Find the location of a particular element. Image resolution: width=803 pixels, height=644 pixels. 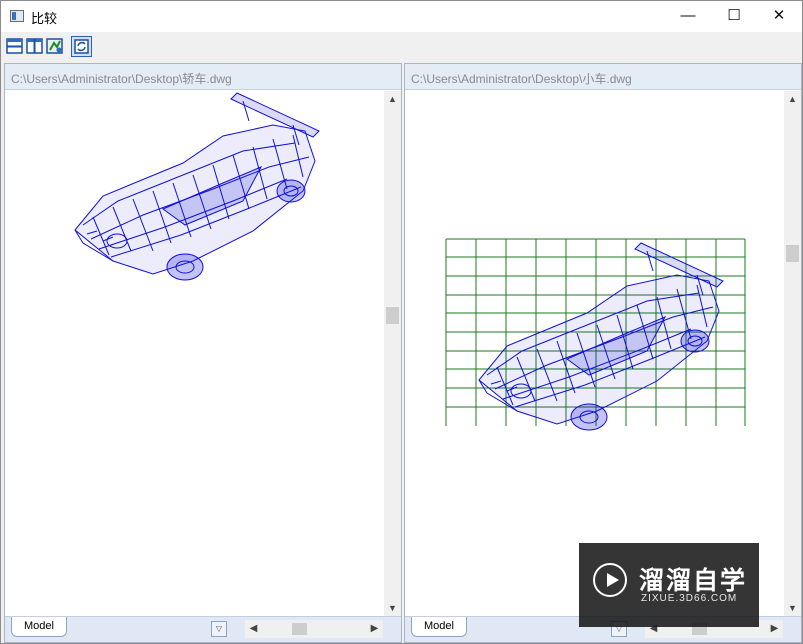

left-layout-bar: Model ▽ ◀ ▶ is located at coordinates (203, 629).